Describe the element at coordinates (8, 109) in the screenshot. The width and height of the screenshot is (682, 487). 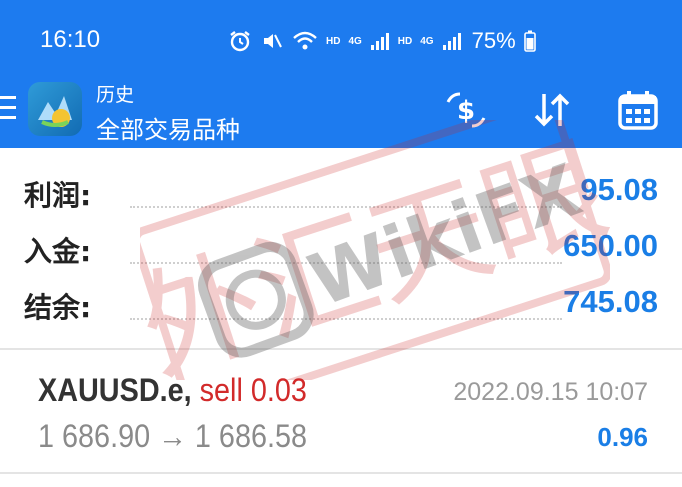
I see `menu-icon` at that location.